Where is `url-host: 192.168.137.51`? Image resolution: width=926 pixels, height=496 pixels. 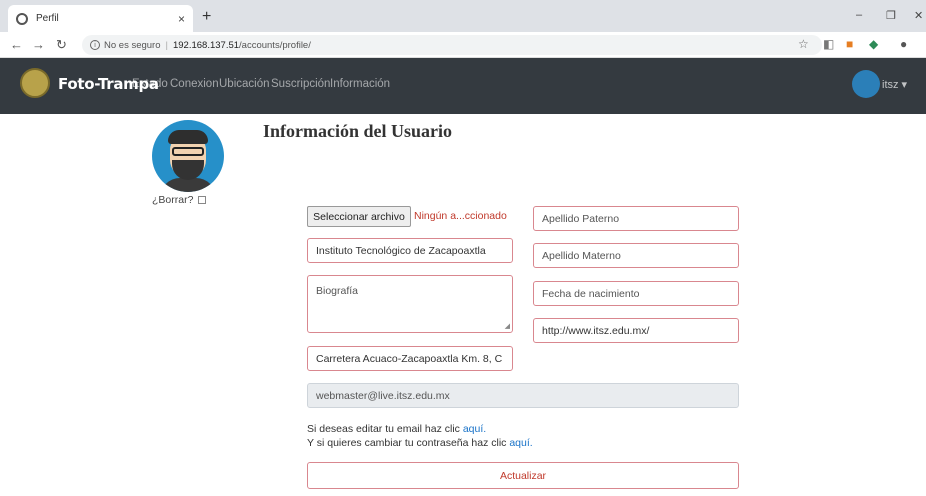 url-host: 192.168.137.51 is located at coordinates (206, 45).